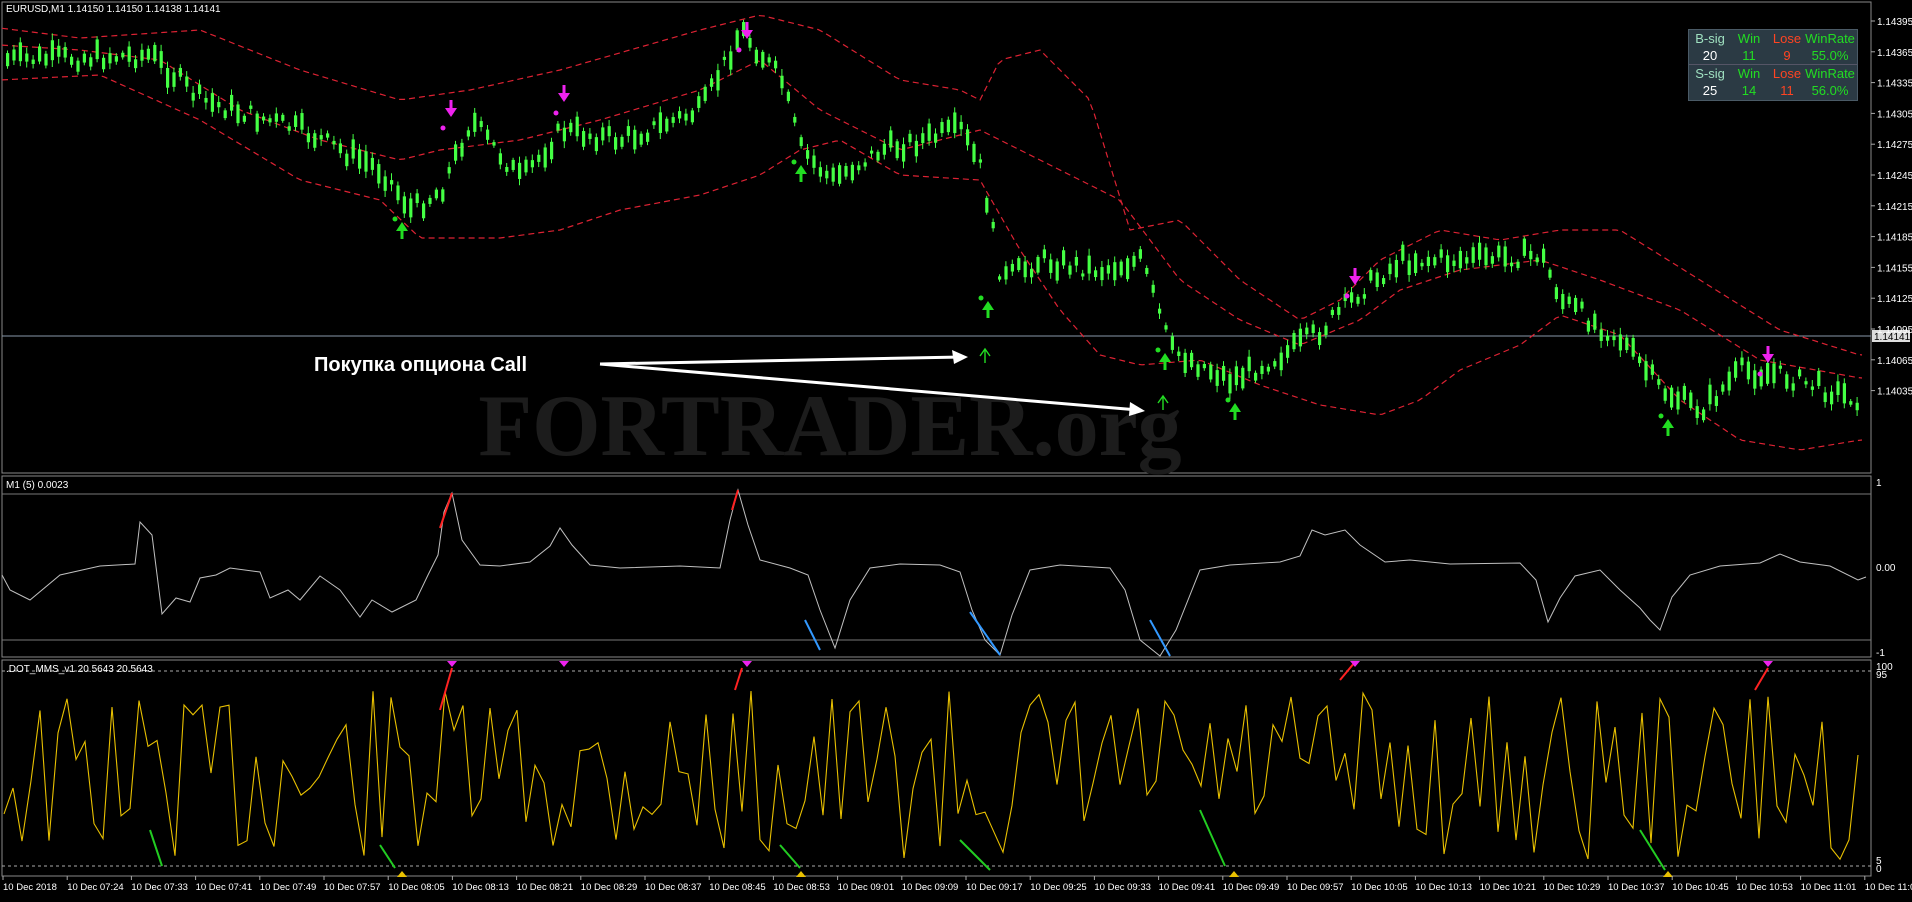  Describe the element at coordinates (79, 669) in the screenshot. I see `dot-indicator-label: .DOT_MMS_v1 20.5643 20.5643` at that location.